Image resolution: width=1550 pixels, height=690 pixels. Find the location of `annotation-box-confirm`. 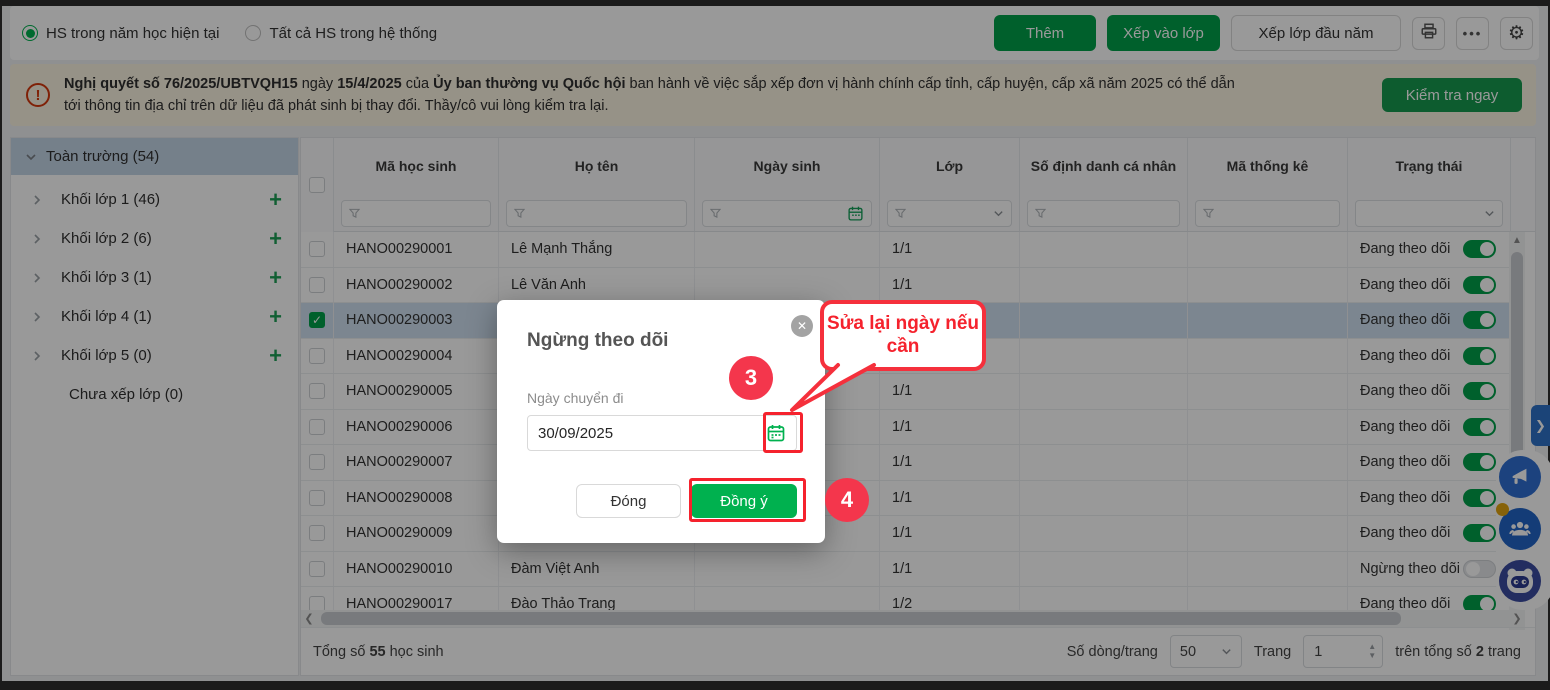

annotation-box-confirm is located at coordinates (747, 500).